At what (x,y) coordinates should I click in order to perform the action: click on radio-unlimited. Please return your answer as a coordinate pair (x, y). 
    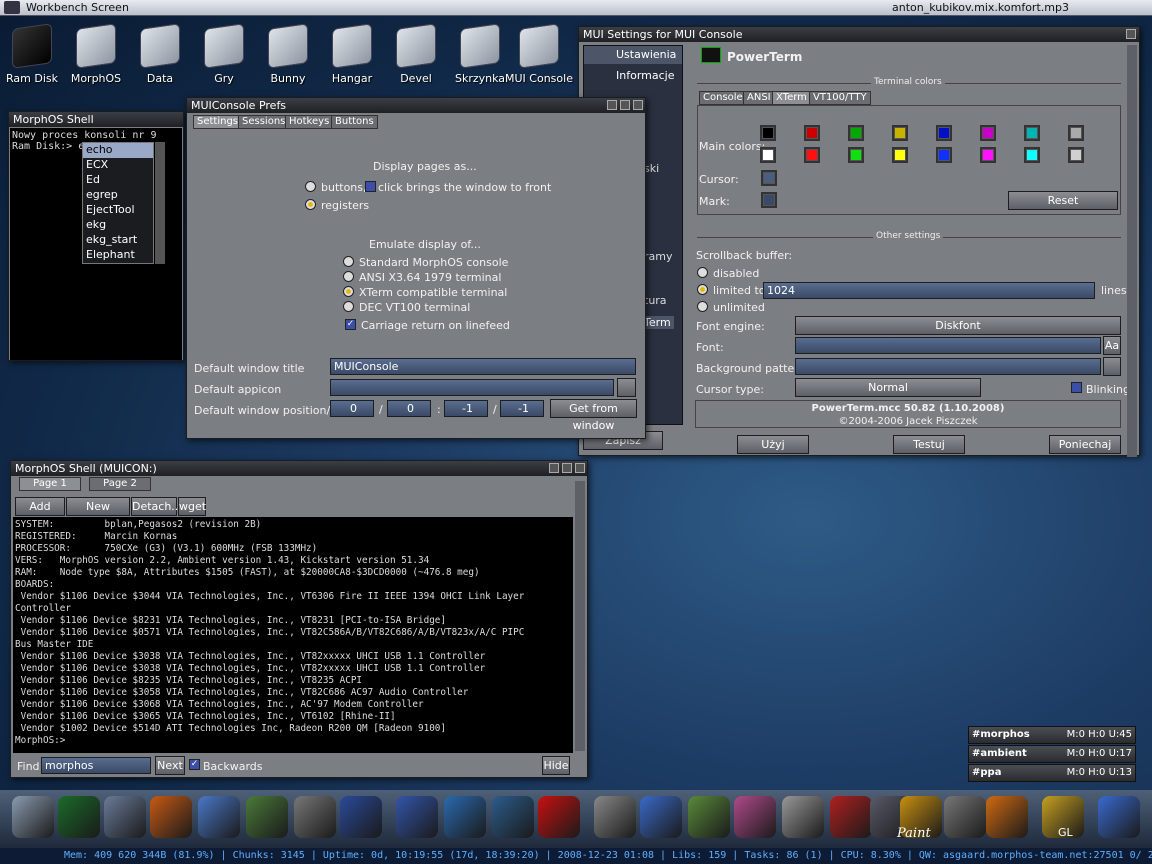
    Looking at the image, I should click on (702, 306).